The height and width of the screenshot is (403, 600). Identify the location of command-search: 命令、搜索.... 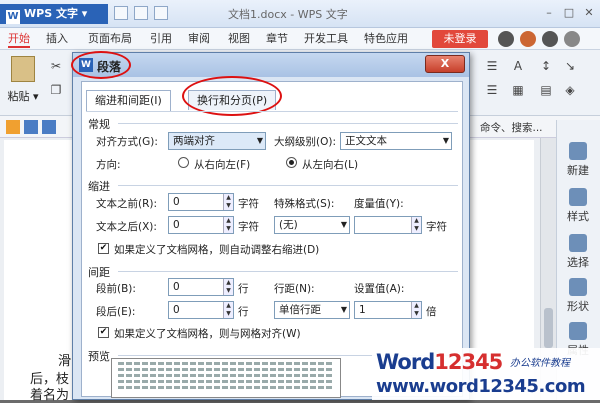
(511, 127).